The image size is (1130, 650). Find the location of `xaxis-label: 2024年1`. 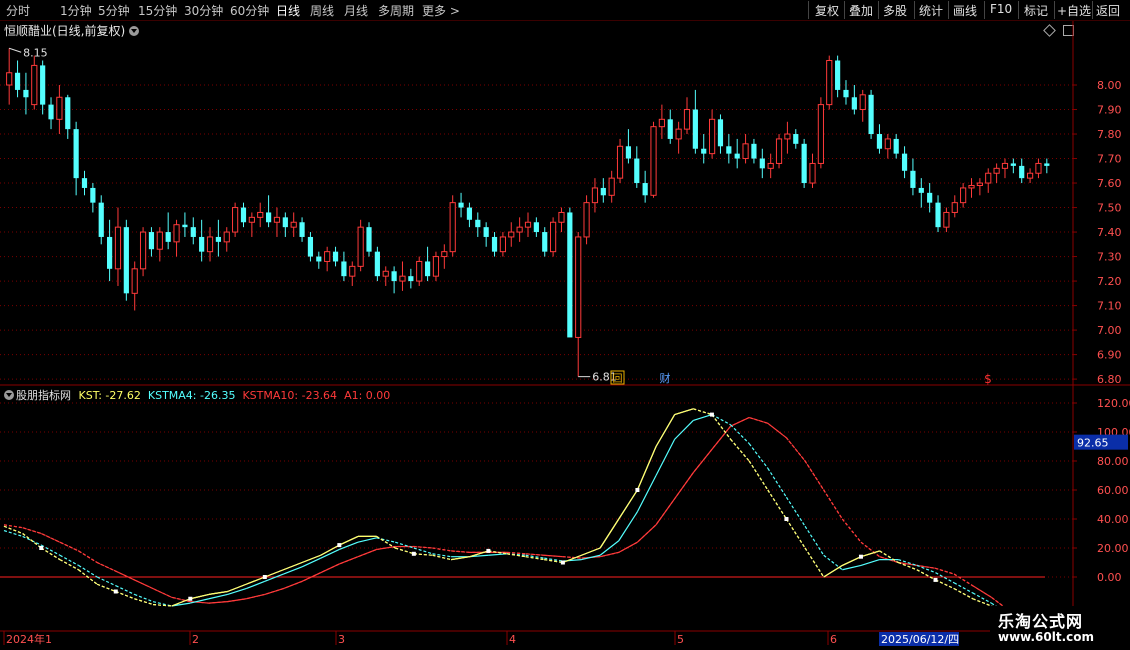

xaxis-label: 2024年1 is located at coordinates (29, 639).